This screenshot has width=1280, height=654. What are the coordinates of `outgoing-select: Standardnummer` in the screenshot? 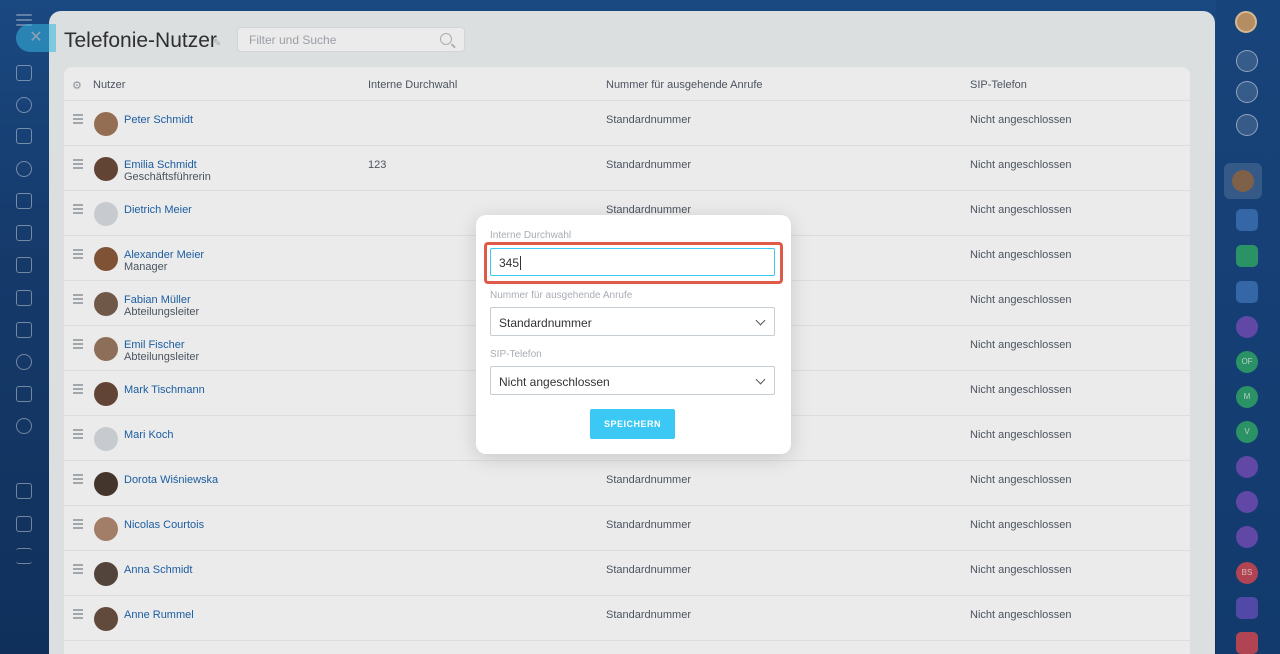 It's located at (632, 321).